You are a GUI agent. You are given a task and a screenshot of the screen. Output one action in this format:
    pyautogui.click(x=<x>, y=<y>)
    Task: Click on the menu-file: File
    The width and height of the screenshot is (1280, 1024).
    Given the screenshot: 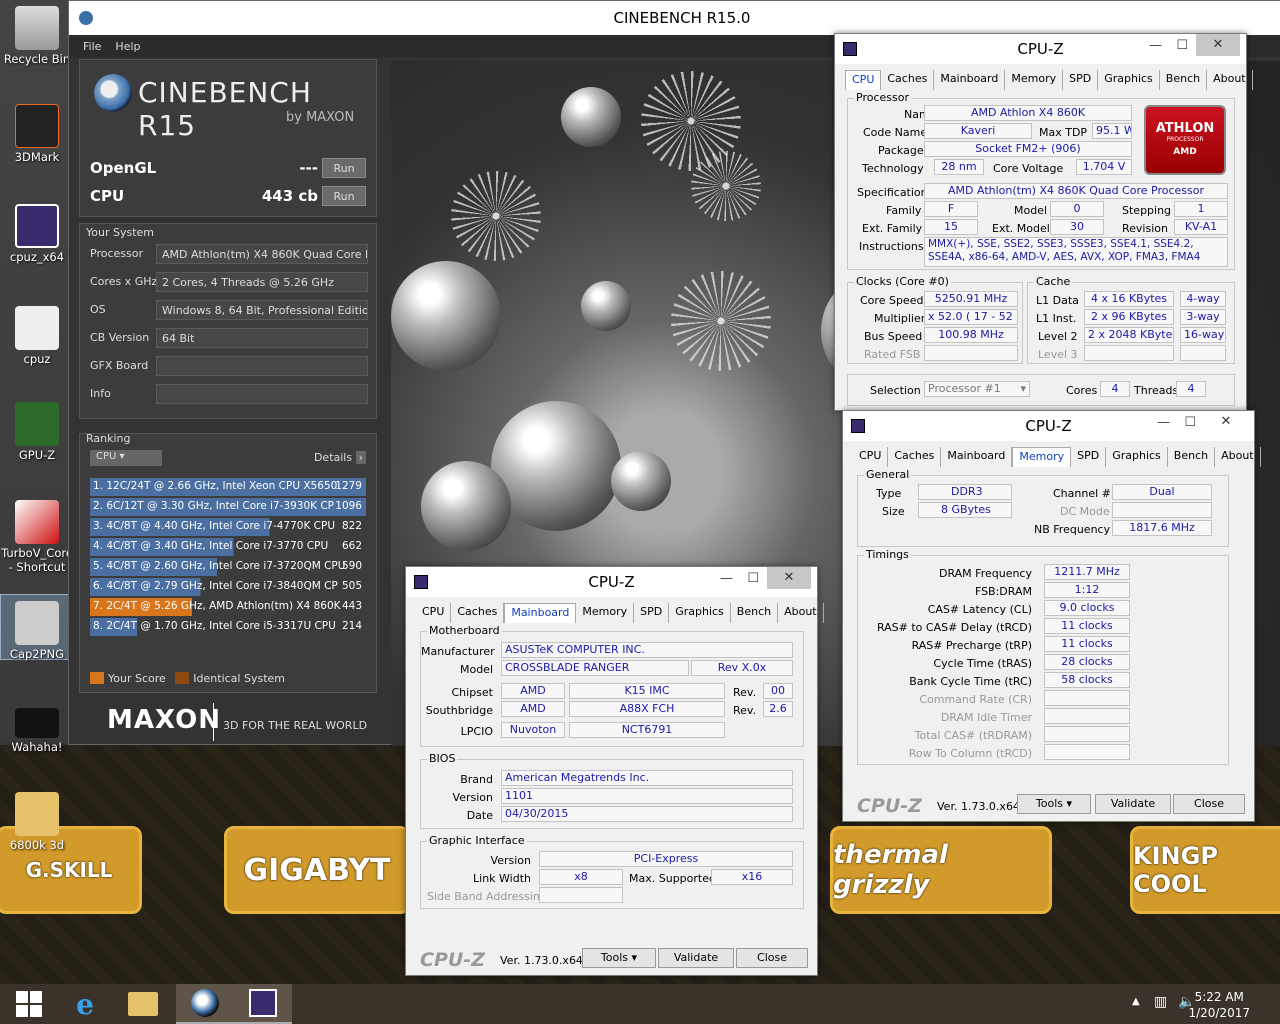 What is the action you would take?
    pyautogui.click(x=92, y=46)
    